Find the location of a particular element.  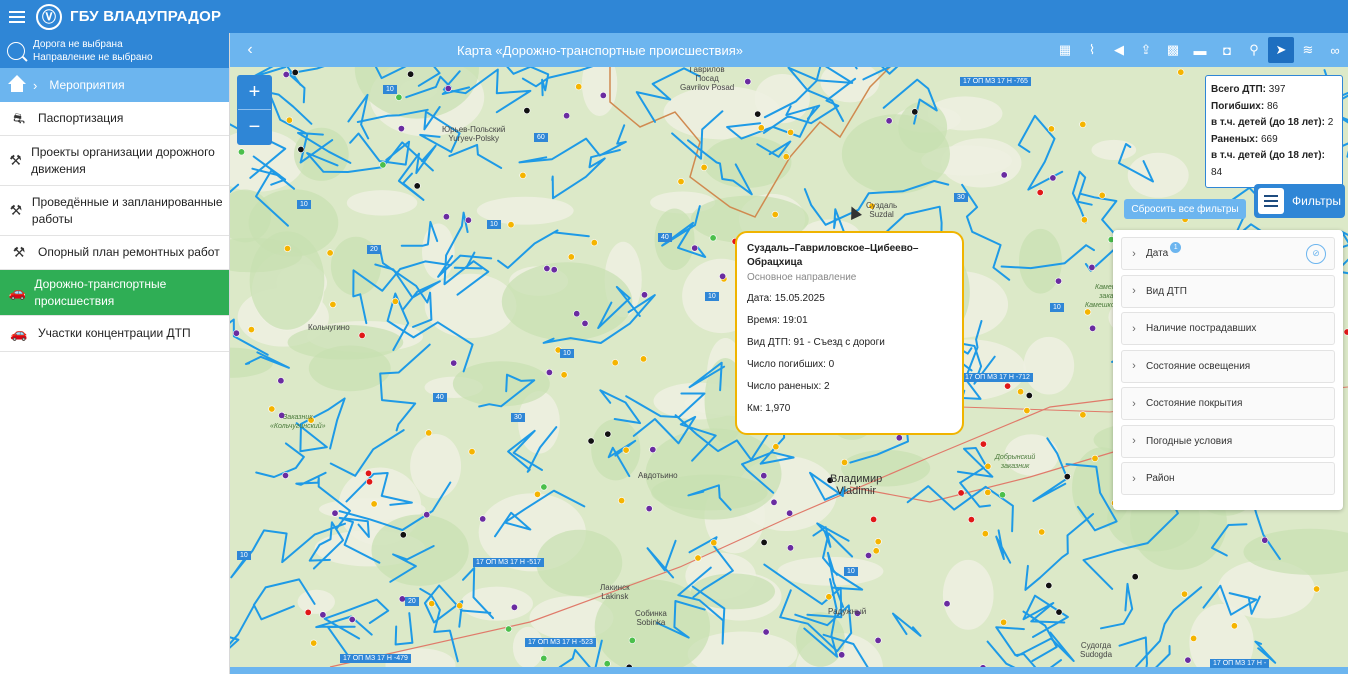

map-place-label: Радужный is located at coordinates (847, 611).